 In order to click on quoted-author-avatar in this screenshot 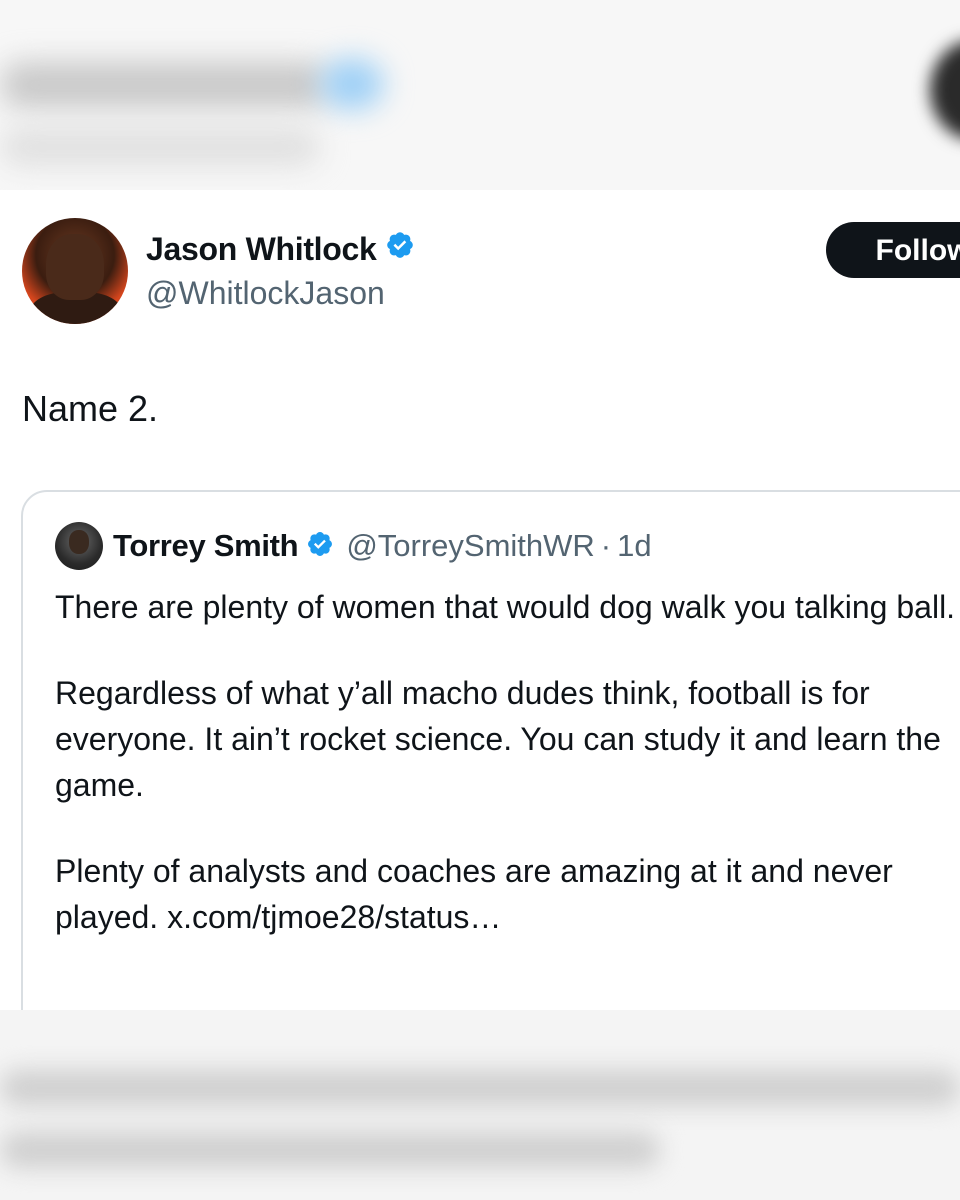, I will do `click(79, 546)`.